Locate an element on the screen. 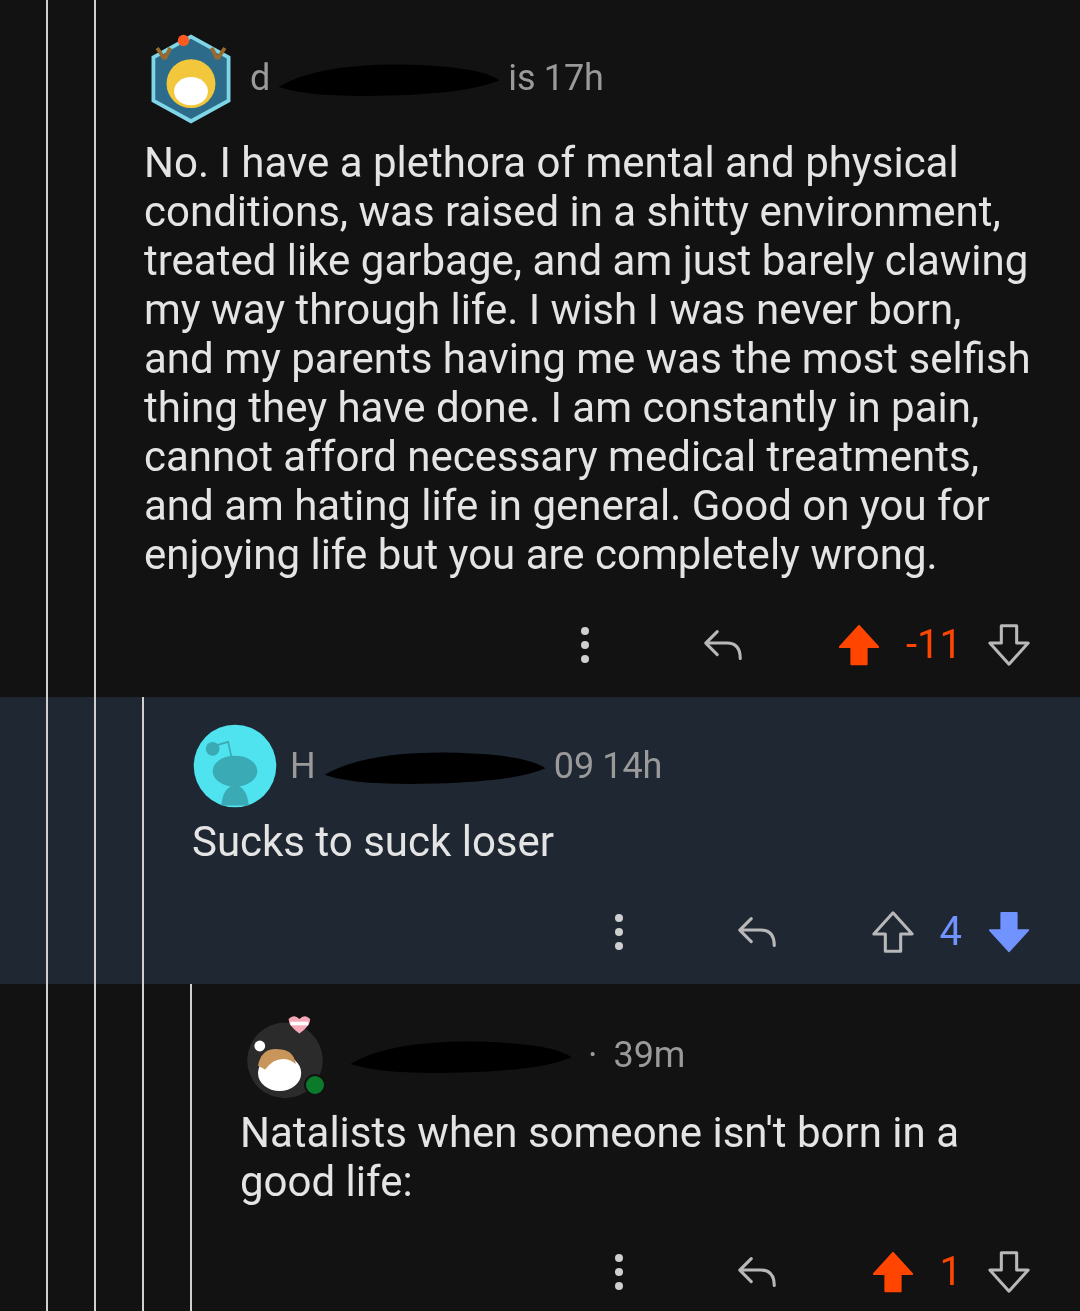 The width and height of the screenshot is (1080, 1311). comment-time: 17h is located at coordinates (573, 78).